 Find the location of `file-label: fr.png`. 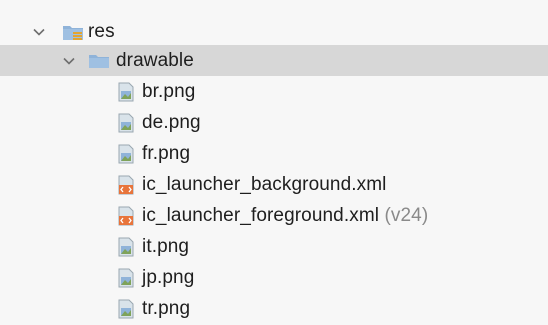

file-label: fr.png is located at coordinates (166, 153).